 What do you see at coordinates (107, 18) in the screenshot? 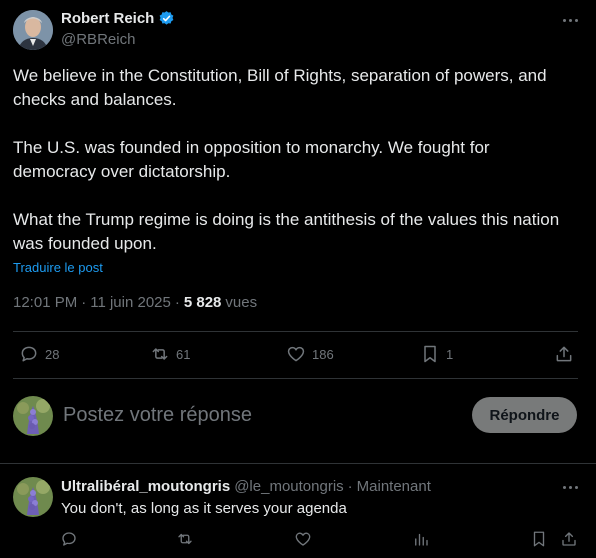
I see `author-name: Robert Reich` at bounding box center [107, 18].